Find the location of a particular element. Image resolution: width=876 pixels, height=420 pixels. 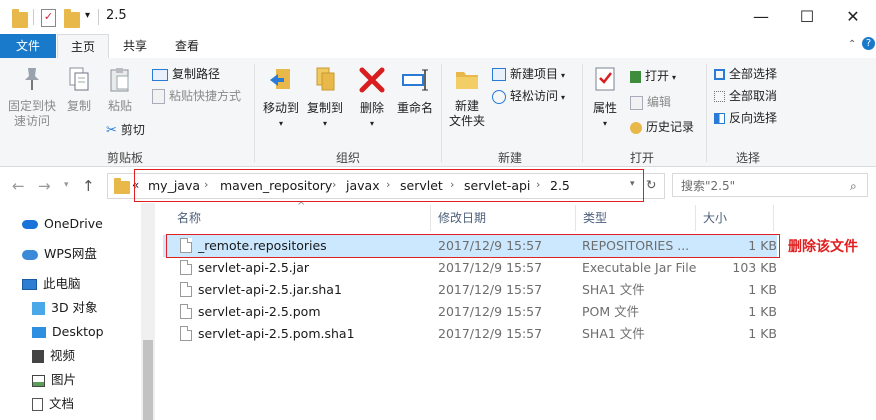

file-icon is located at coordinates (186, 333).